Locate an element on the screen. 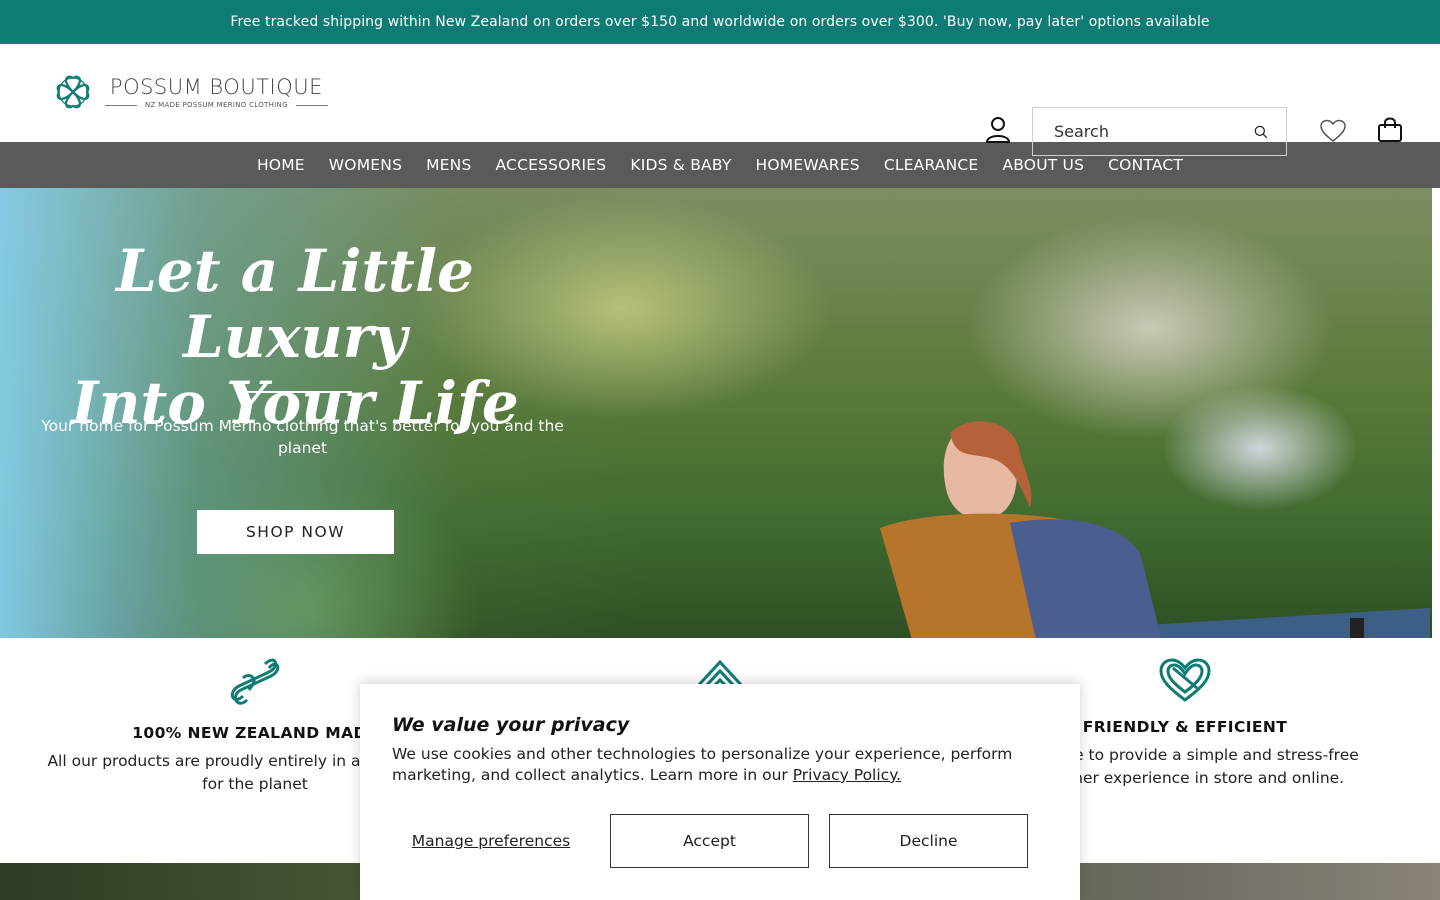  nav-item-homewares: HOMEWARES is located at coordinates (808, 165).